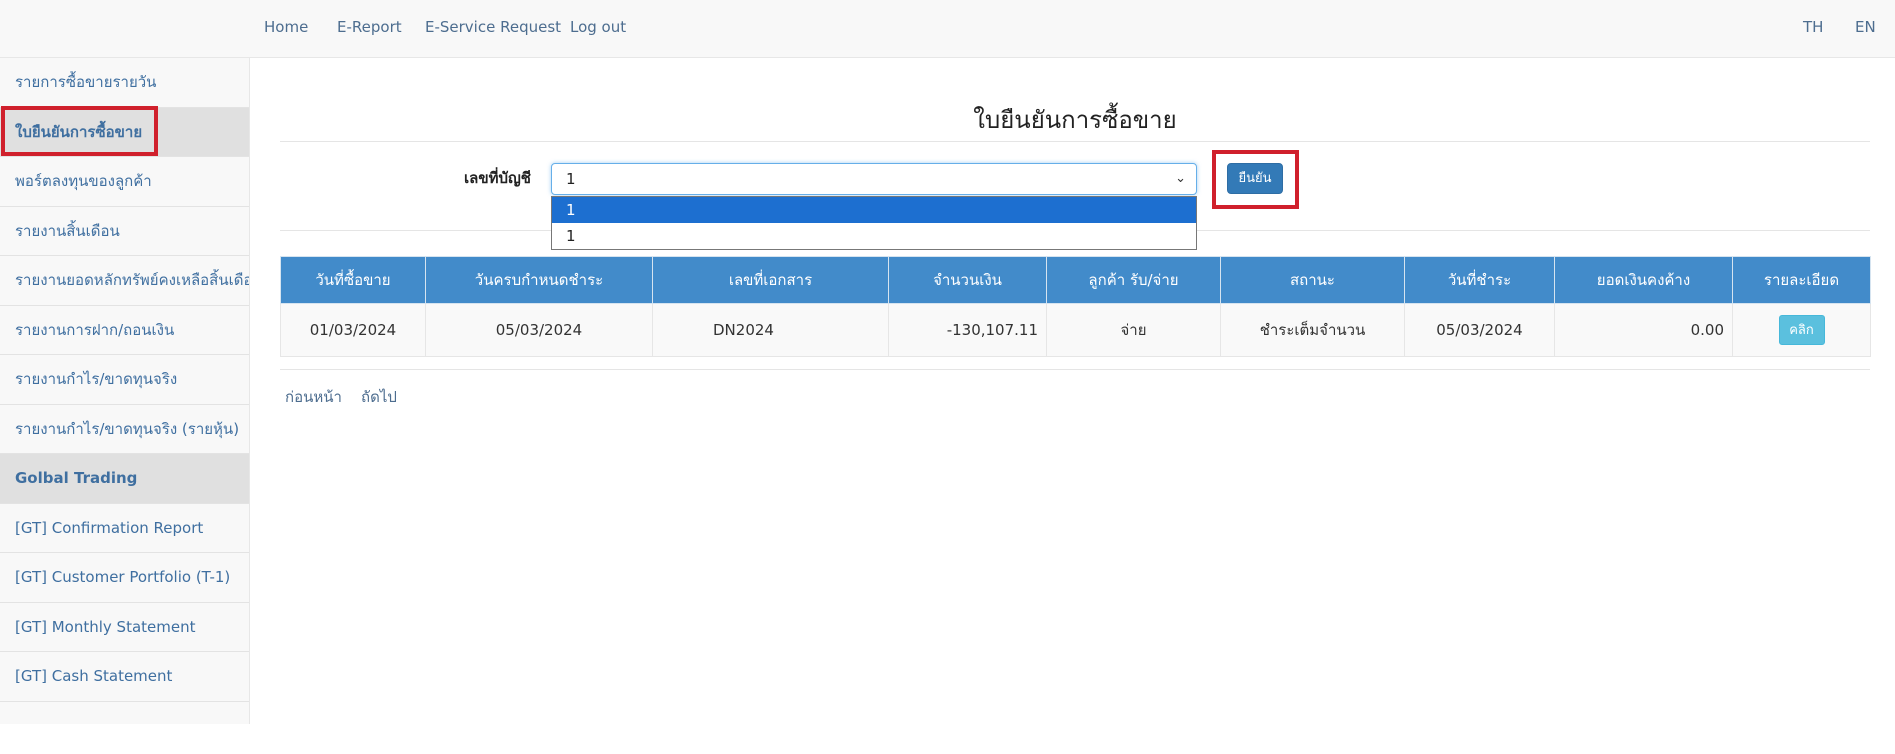 The image size is (1895, 754). I want to click on pager-next-link: ถัดไป, so click(379, 397).